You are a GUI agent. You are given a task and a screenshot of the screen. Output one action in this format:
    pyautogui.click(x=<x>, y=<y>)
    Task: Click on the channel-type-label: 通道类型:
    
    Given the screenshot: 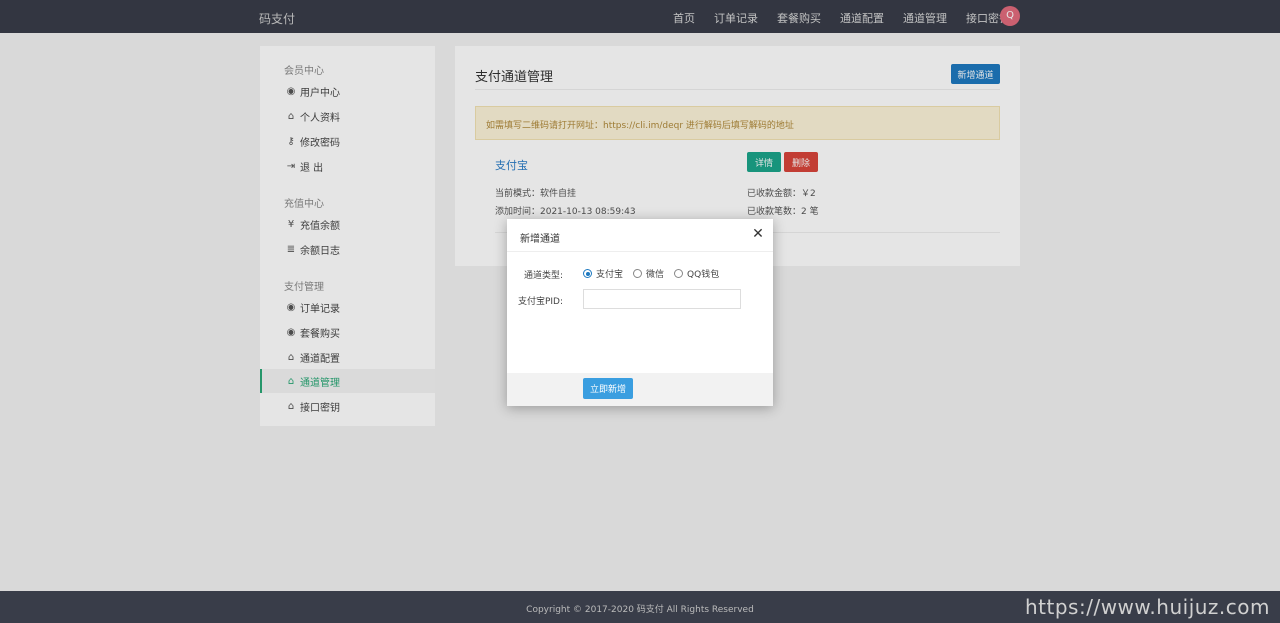 What is the action you would take?
    pyautogui.click(x=543, y=276)
    